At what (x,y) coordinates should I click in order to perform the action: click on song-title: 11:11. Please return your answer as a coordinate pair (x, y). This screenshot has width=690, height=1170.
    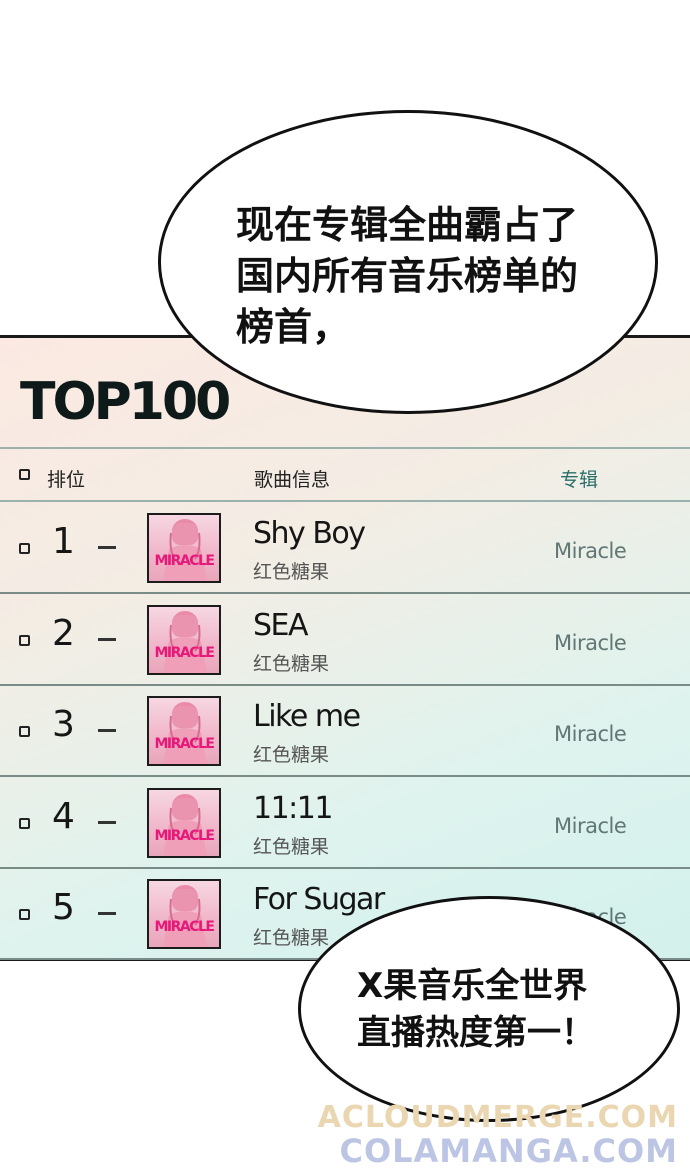
    Looking at the image, I should click on (293, 808).